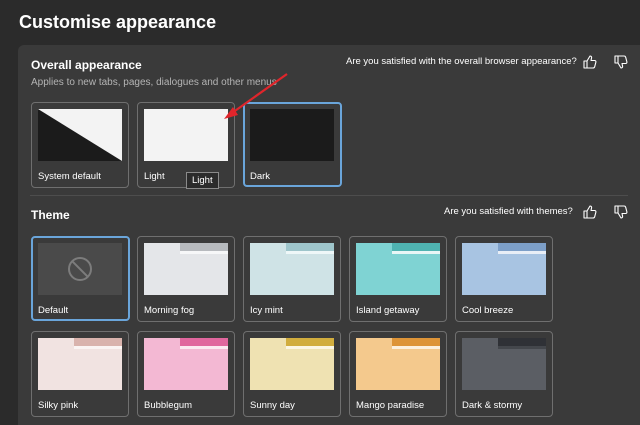  What do you see at coordinates (329, 195) in the screenshot?
I see `section-divider` at bounding box center [329, 195].